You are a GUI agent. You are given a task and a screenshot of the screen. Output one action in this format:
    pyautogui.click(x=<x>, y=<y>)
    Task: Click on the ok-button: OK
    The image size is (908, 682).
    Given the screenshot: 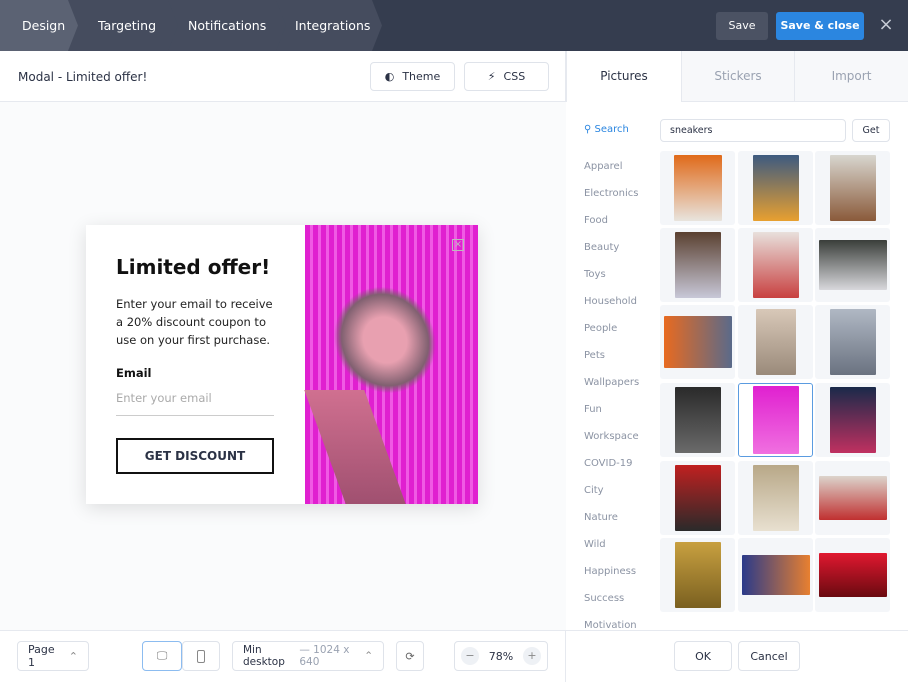 What is the action you would take?
    pyautogui.click(x=703, y=656)
    